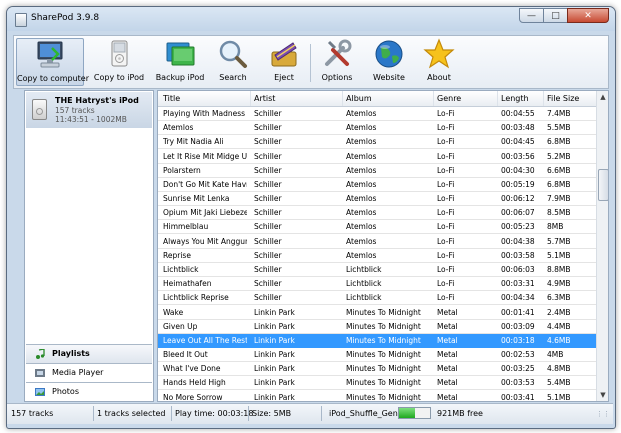 Image resolution: width=621 pixels, height=433 pixels. I want to click on column-header-artist: Artist, so click(264, 98).